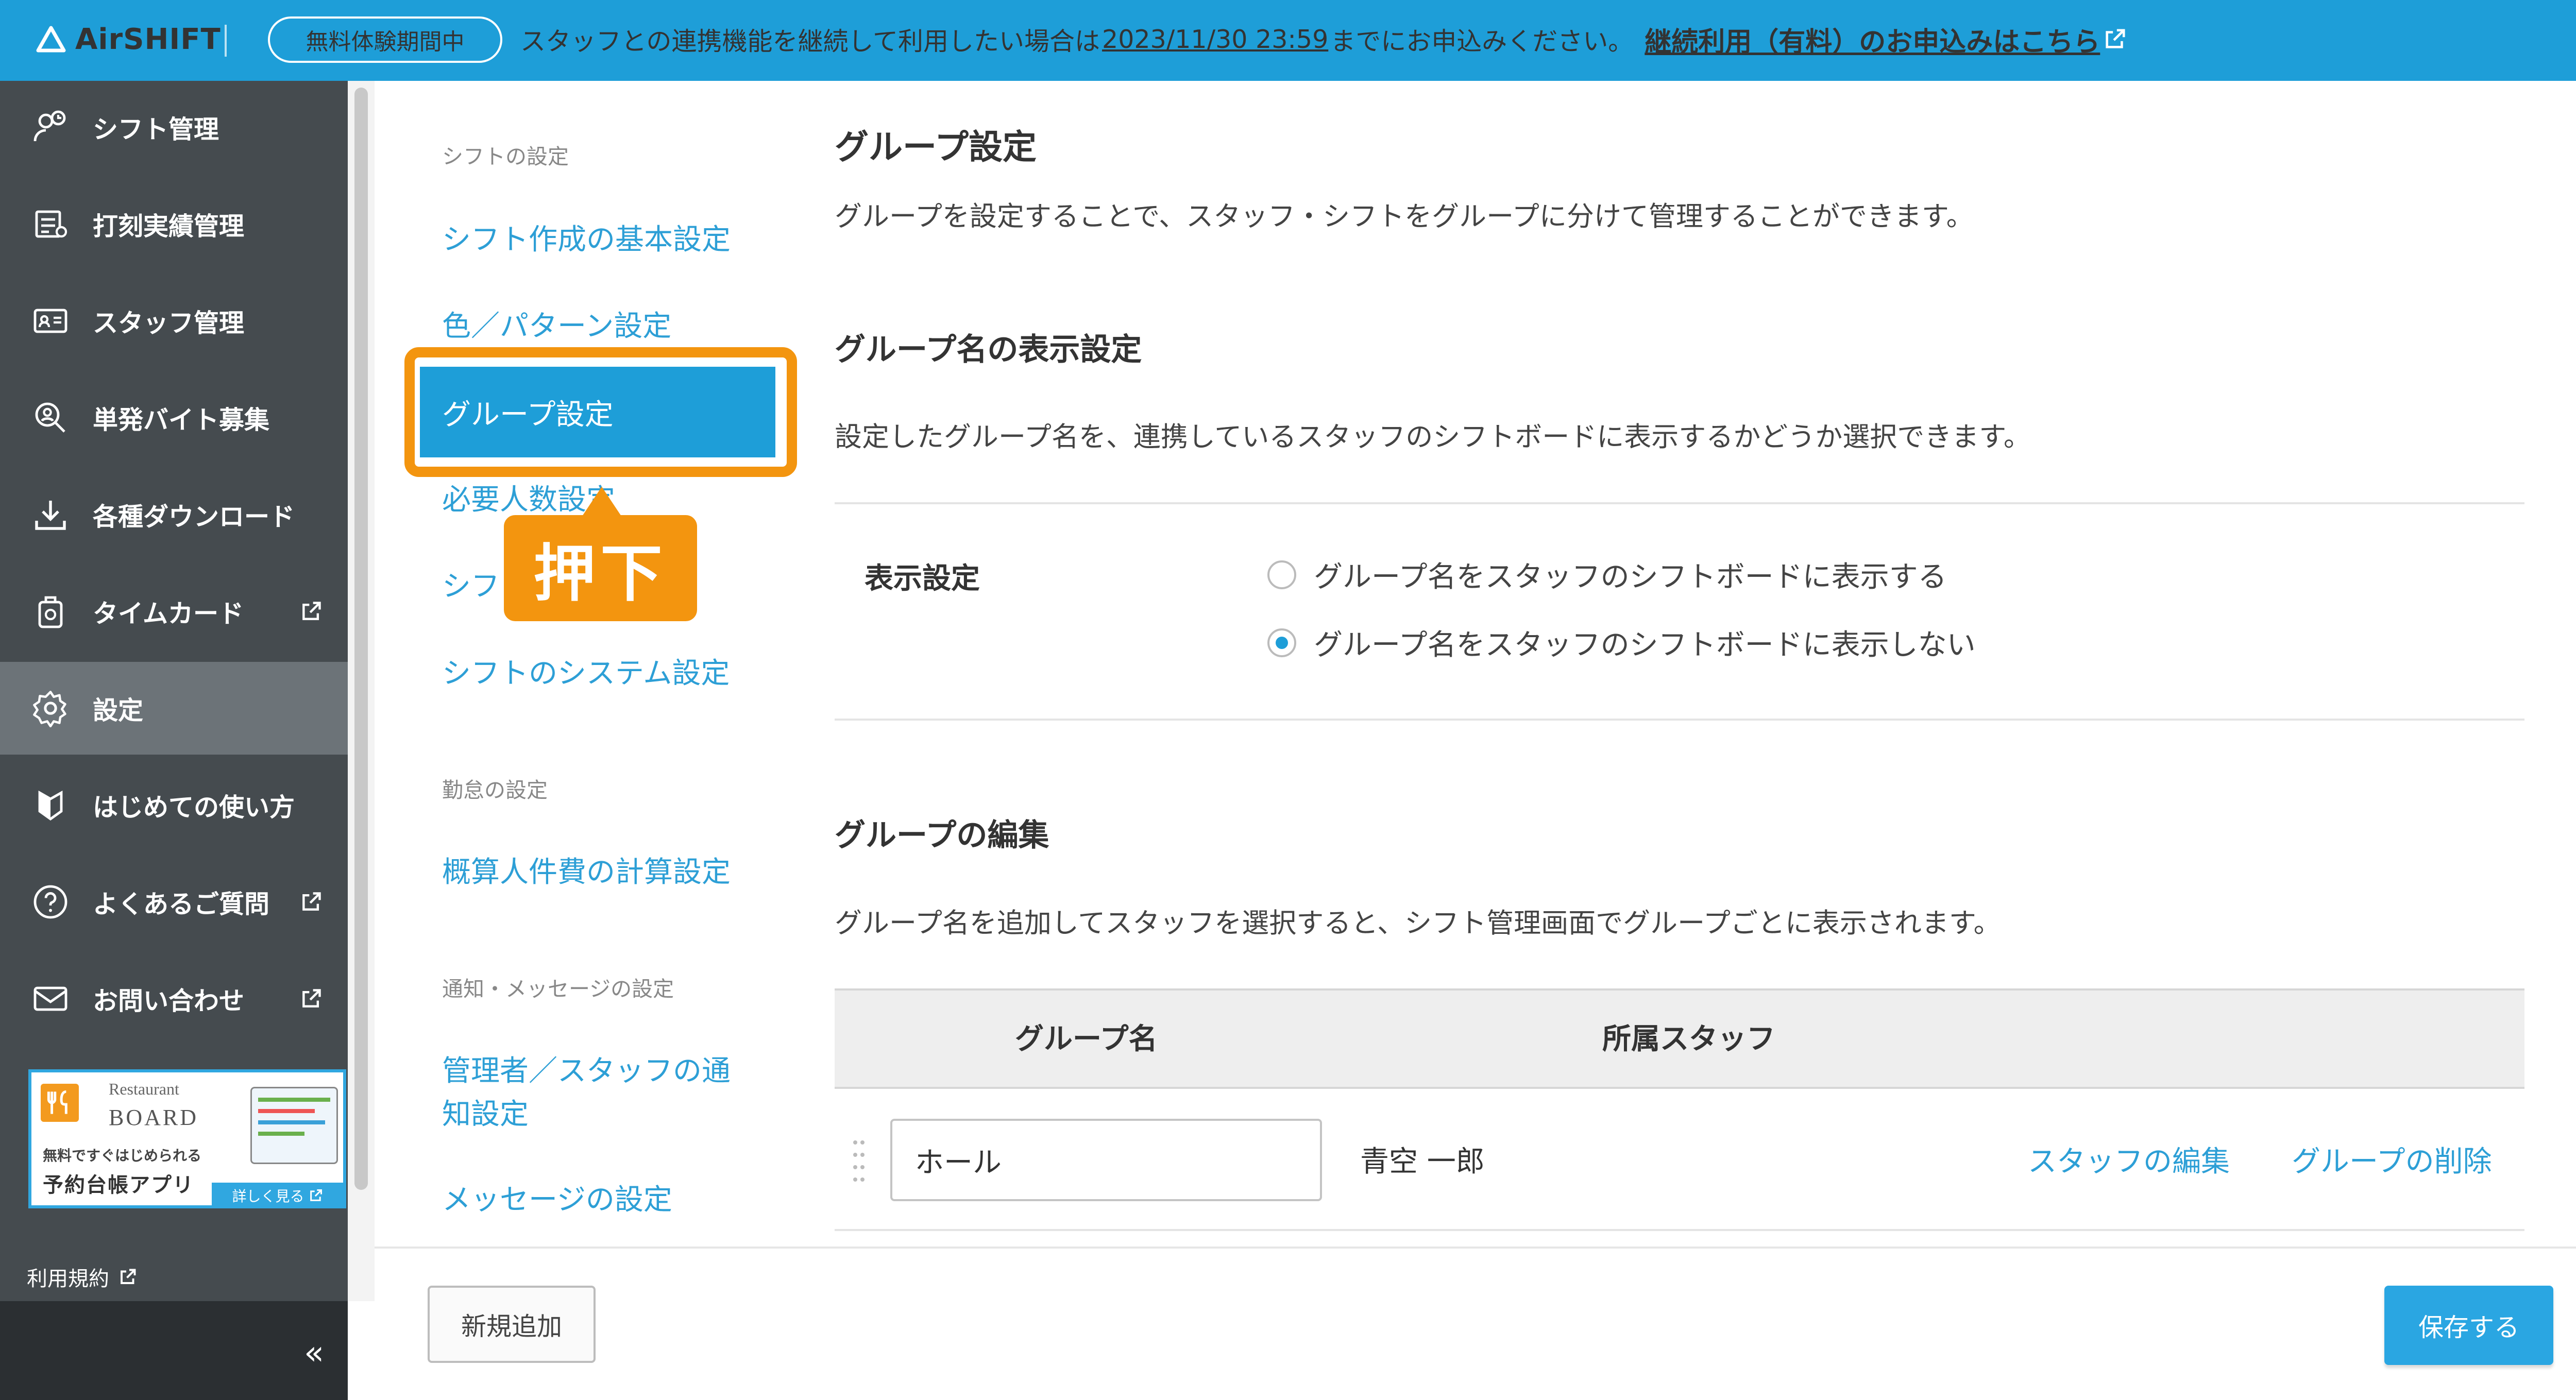 Image resolution: width=2576 pixels, height=1400 pixels. What do you see at coordinates (556, 324) in the screenshot?
I see `subnav-item-color-pattern: 色／パターン設定` at bounding box center [556, 324].